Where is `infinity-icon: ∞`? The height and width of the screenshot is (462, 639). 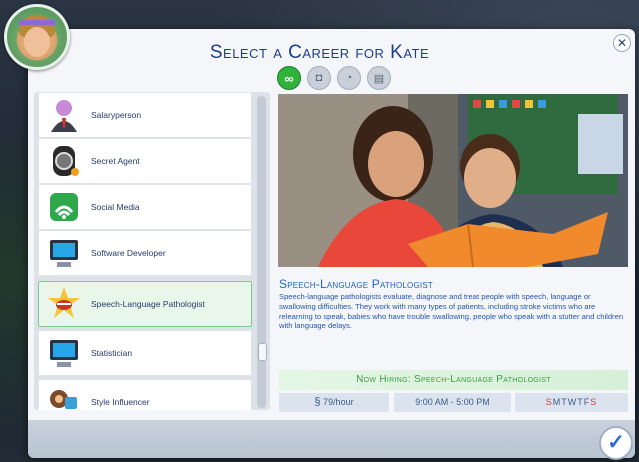 infinity-icon: ∞ is located at coordinates (289, 78).